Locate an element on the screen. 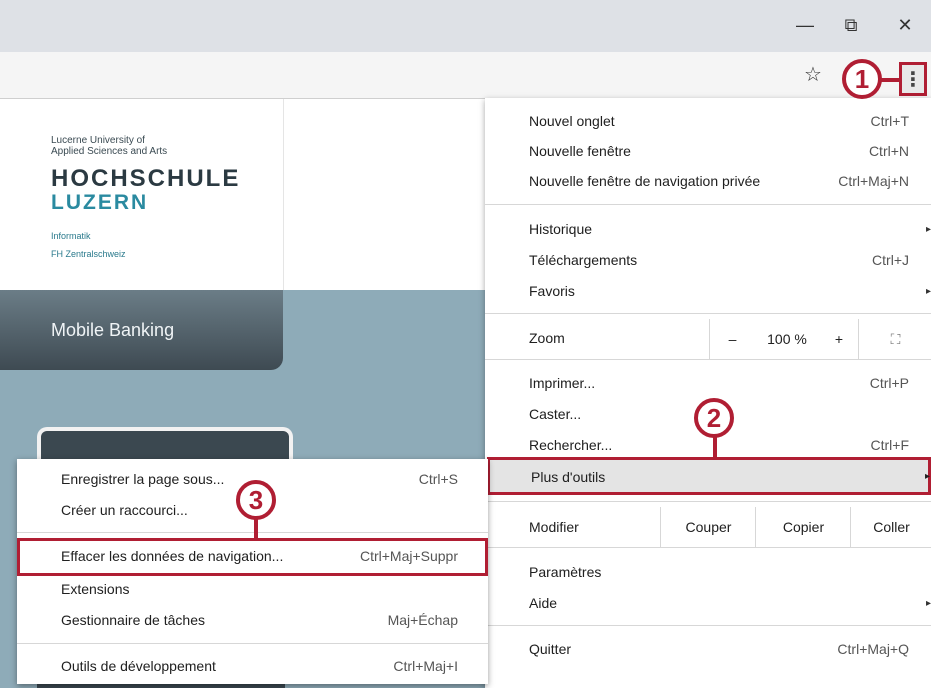  menu-item-print: Imprimer... Ctrl+P is located at coordinates (708, 383).